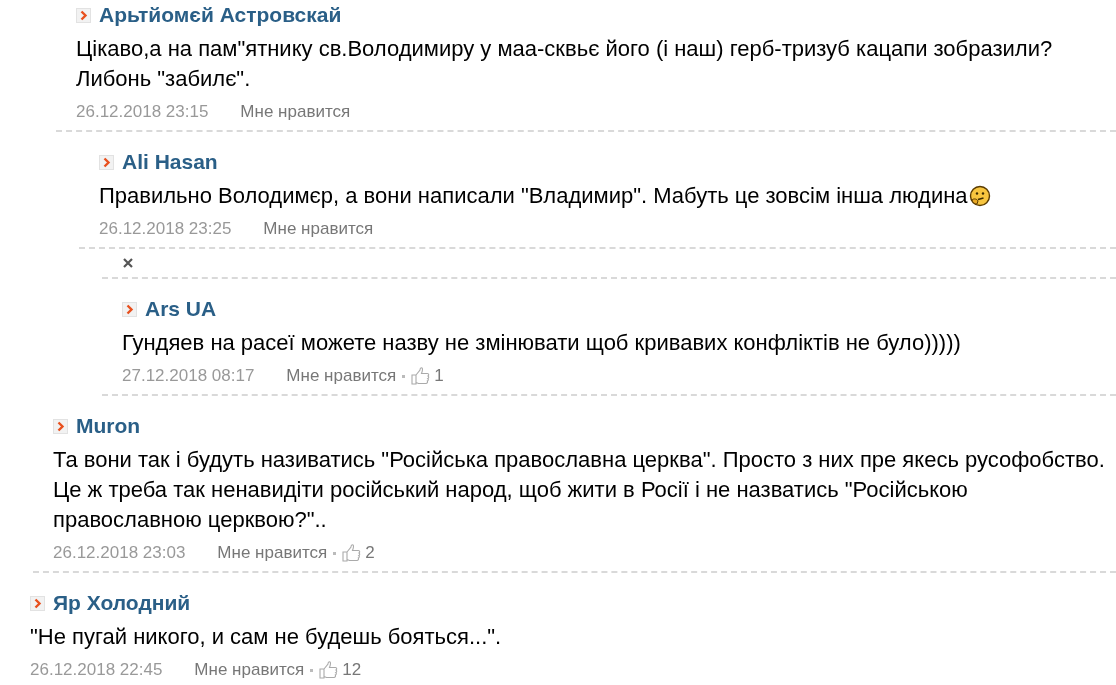 The width and height of the screenshot is (1116, 685). Describe the element at coordinates (605, 196) in the screenshot. I see `comment-text: Правильно Володимєр, а вони написали "Владимир". Мабуть це зовсім інша людина` at that location.